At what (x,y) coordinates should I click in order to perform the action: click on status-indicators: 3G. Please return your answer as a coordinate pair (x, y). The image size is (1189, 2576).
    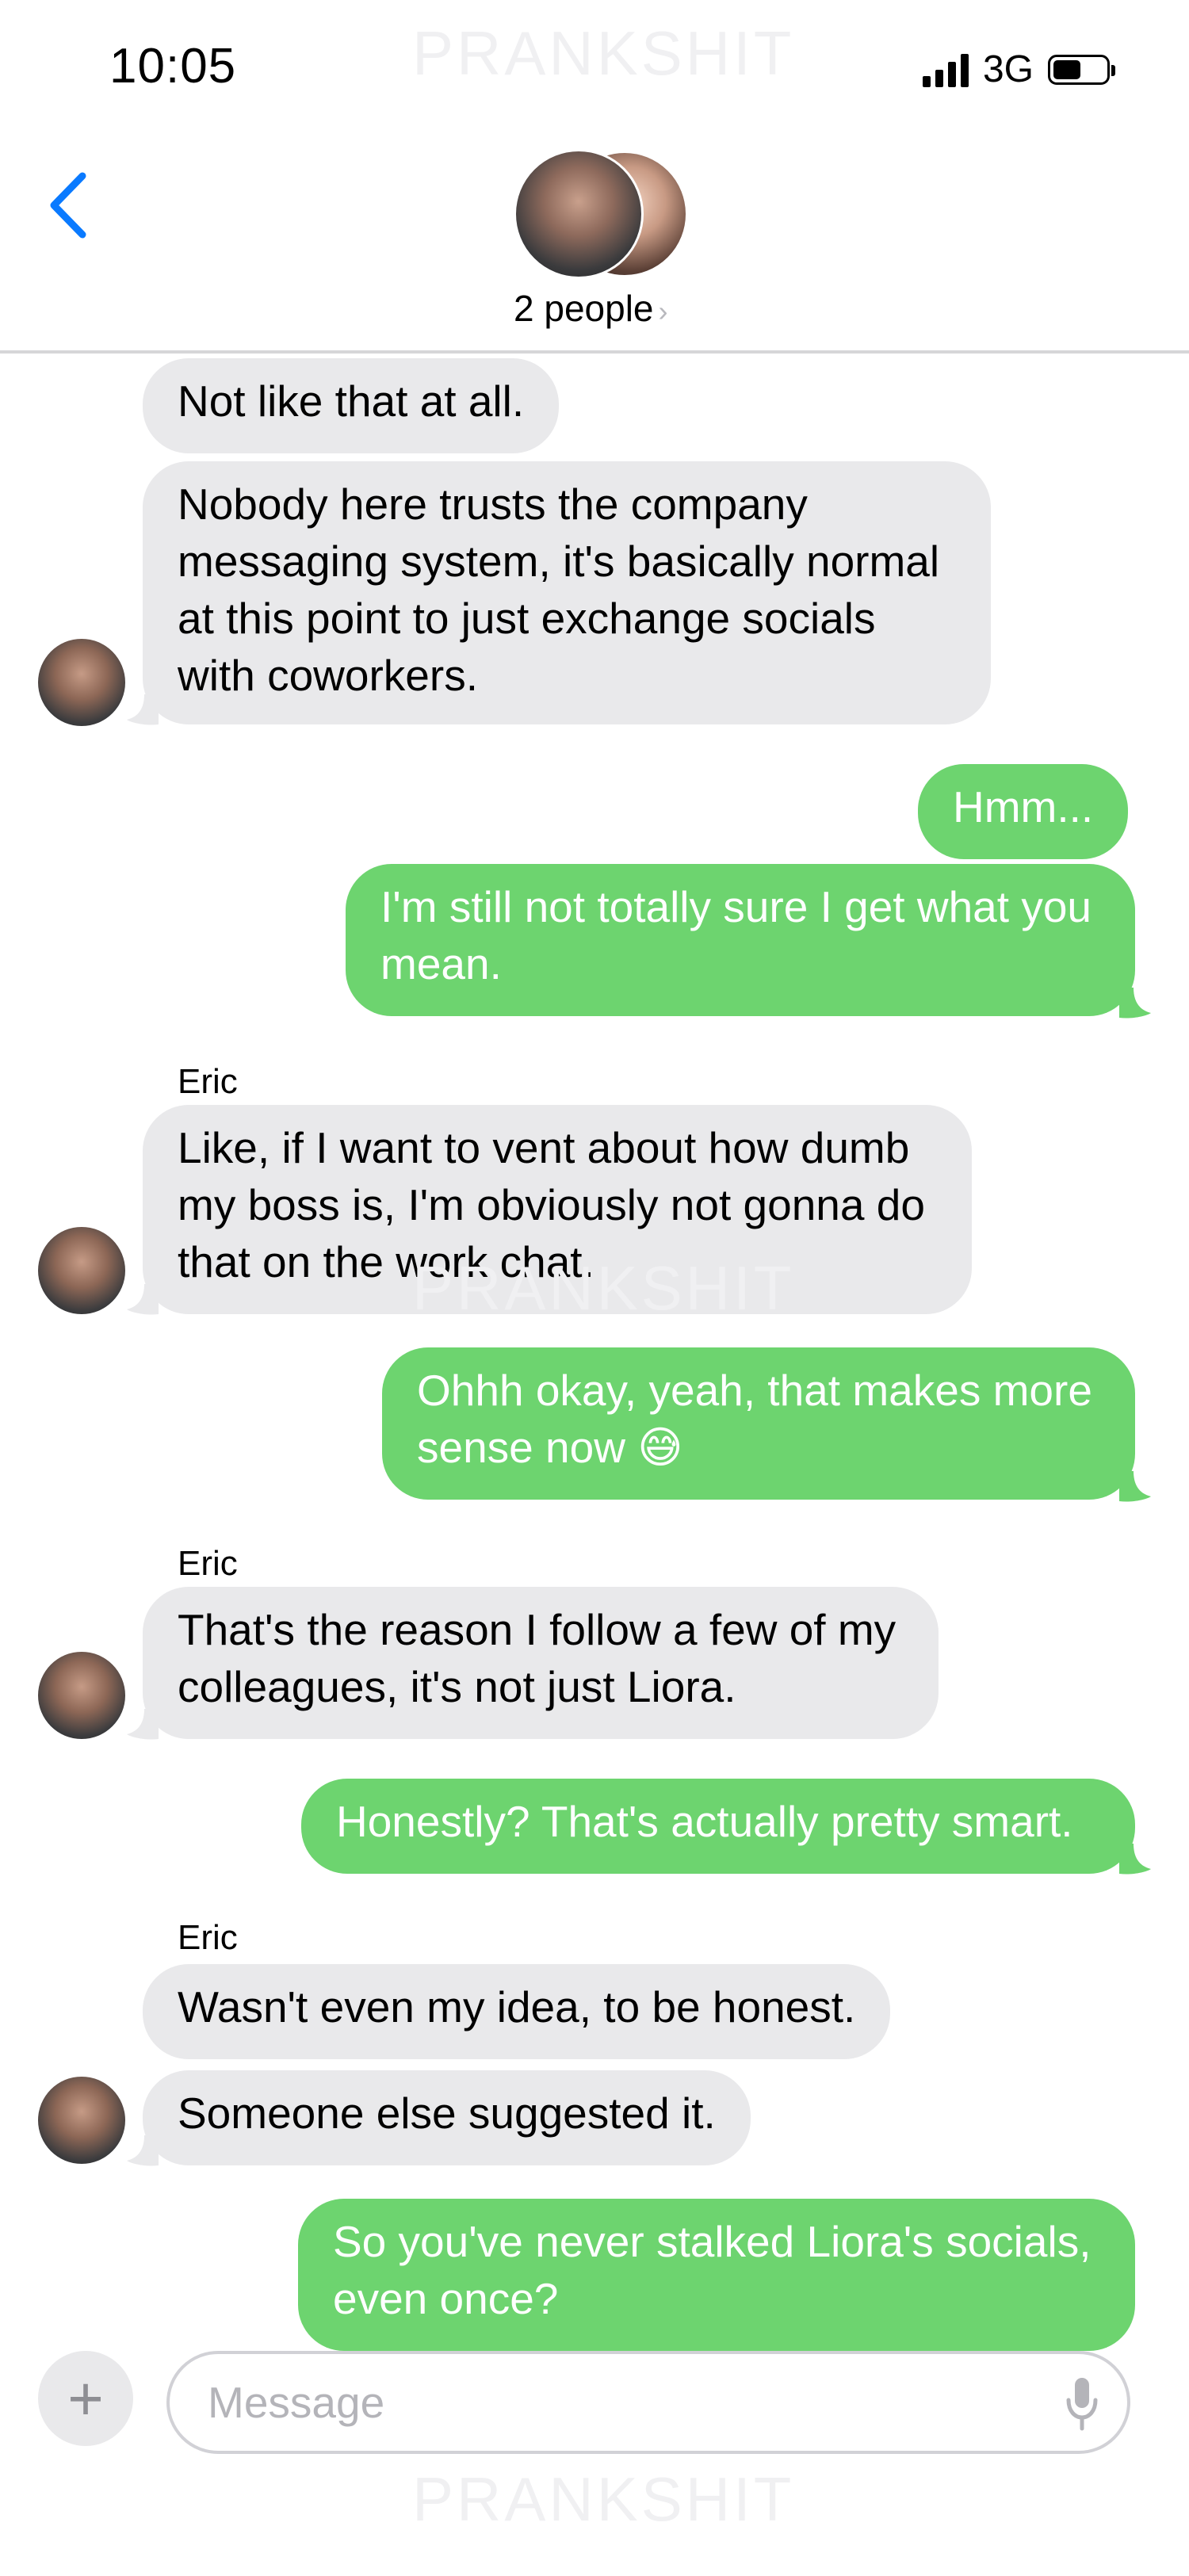
    Looking at the image, I should click on (1018, 69).